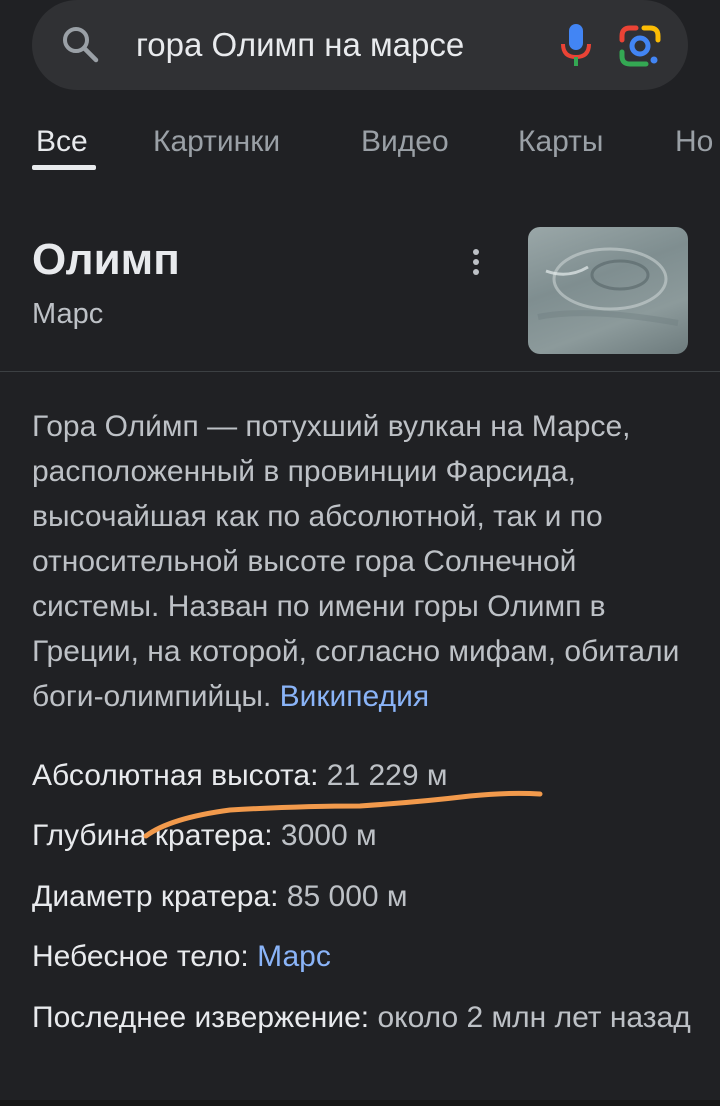  Describe the element at coordinates (140, 956) in the screenshot. I see `fact-label: Небесное тело:` at that location.